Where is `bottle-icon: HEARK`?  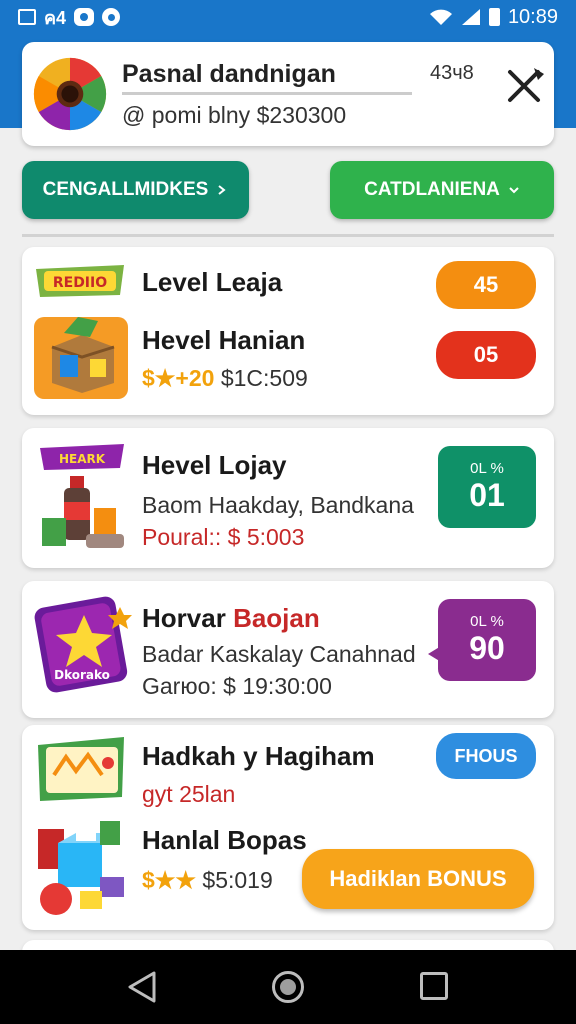 bottle-icon: HEARK is located at coordinates (82, 496).